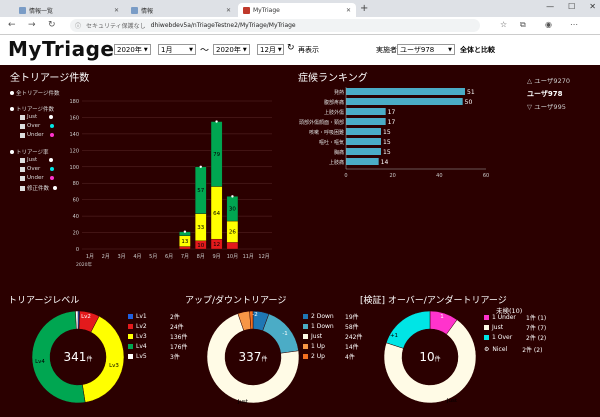 Image resolution: width=600 pixels, height=417 pixels. Describe the element at coordinates (331, 317) in the screenshot. I see `legend-item: 2 Down 19件` at that location.